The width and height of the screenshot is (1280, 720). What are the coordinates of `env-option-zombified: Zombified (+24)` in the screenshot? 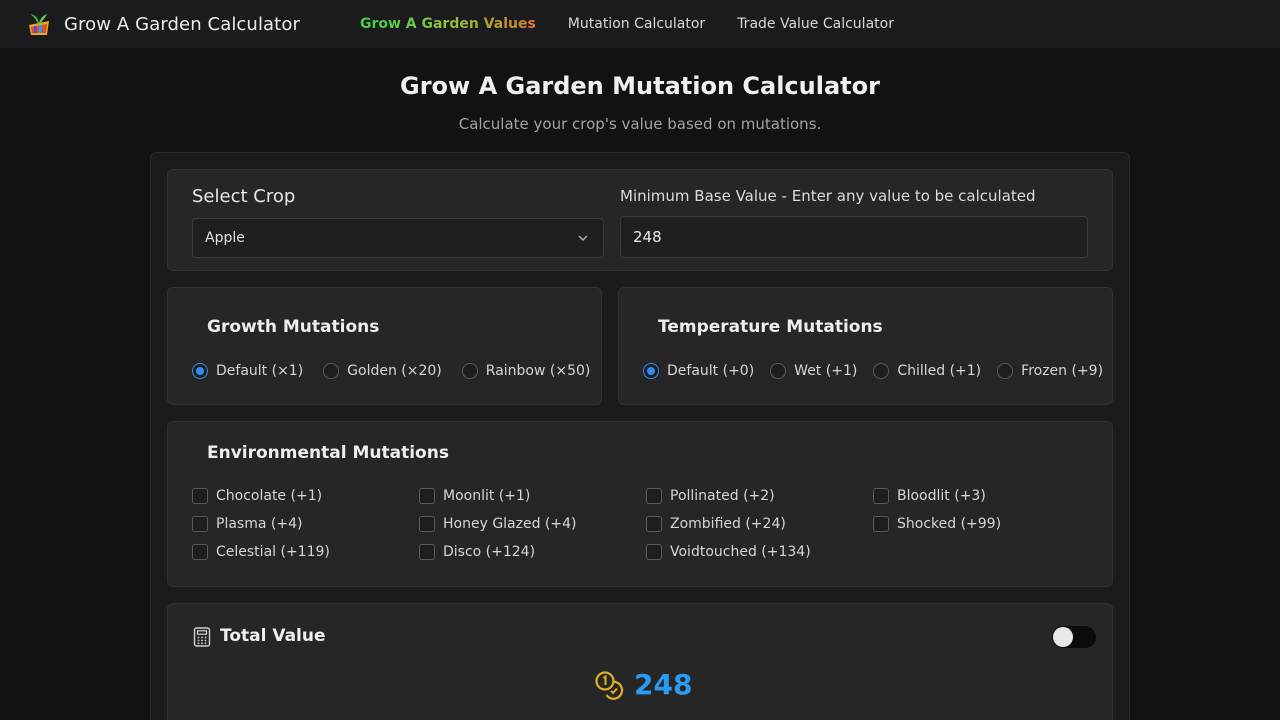 It's located at (759, 524).